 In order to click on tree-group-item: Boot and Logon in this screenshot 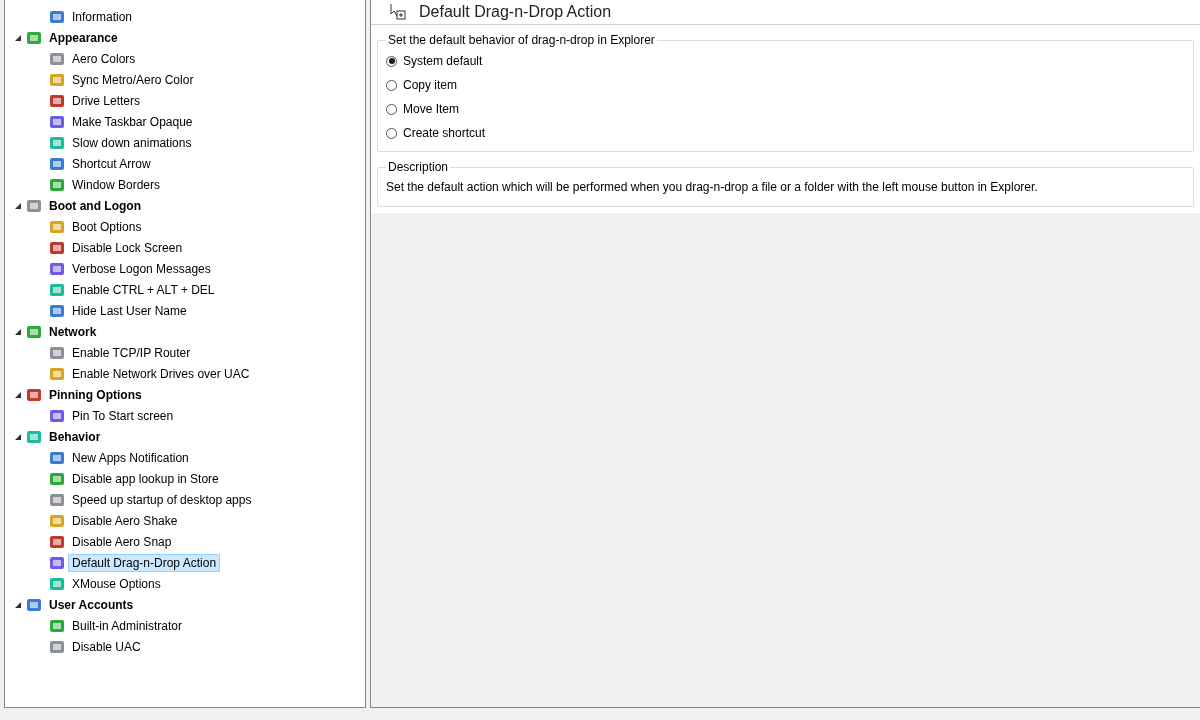, I will do `click(95, 205)`.